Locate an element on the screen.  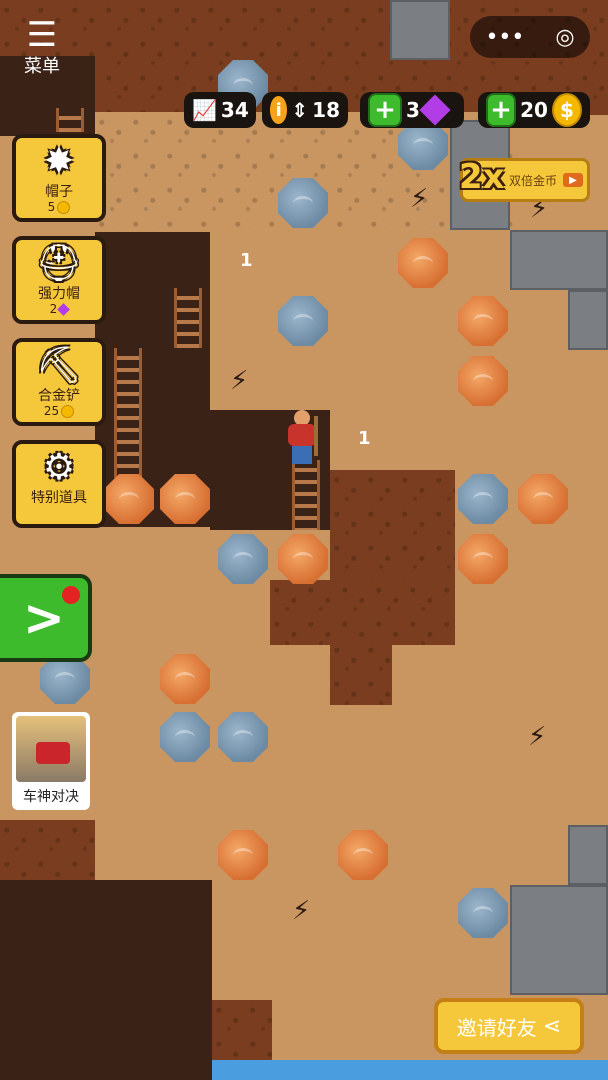
depth-stat: 📈 34 is located at coordinates (220, 110).